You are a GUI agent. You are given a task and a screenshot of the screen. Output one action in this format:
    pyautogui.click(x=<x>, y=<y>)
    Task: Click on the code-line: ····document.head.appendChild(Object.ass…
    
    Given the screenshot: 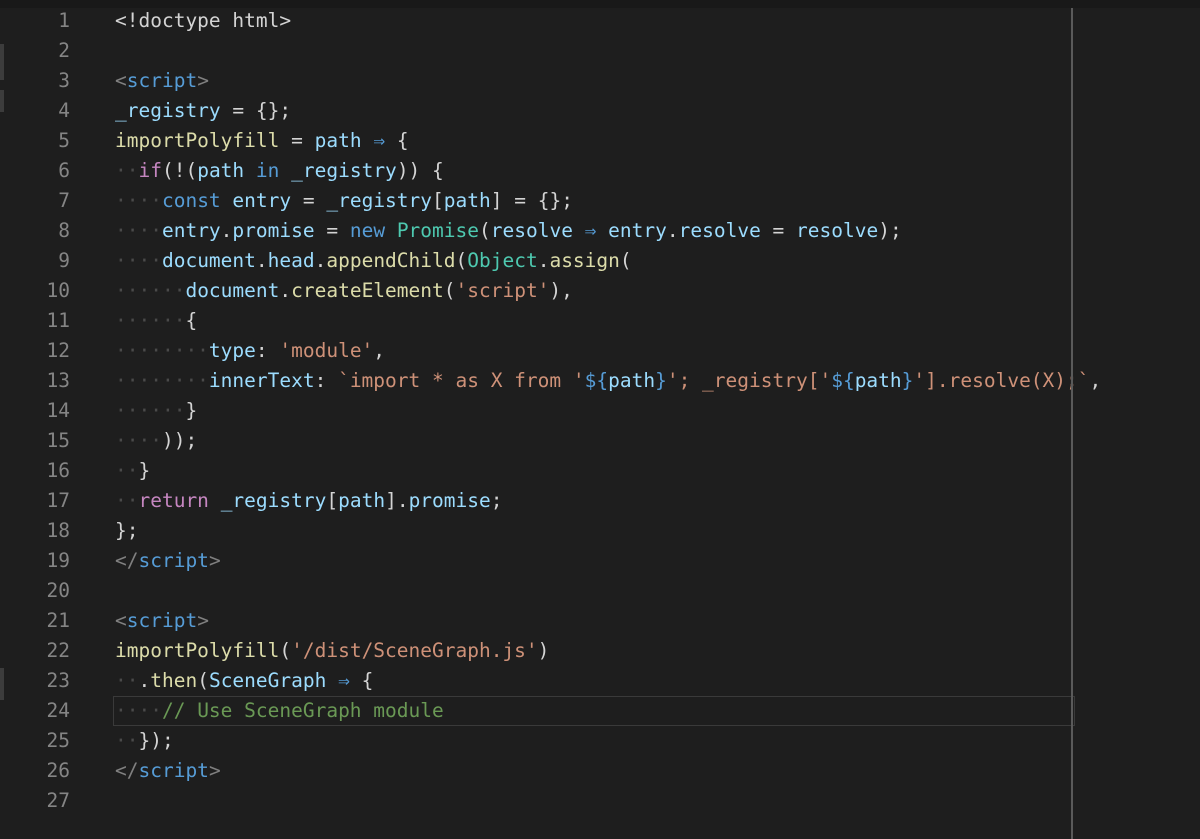 What is the action you would take?
    pyautogui.click(x=657, y=261)
    